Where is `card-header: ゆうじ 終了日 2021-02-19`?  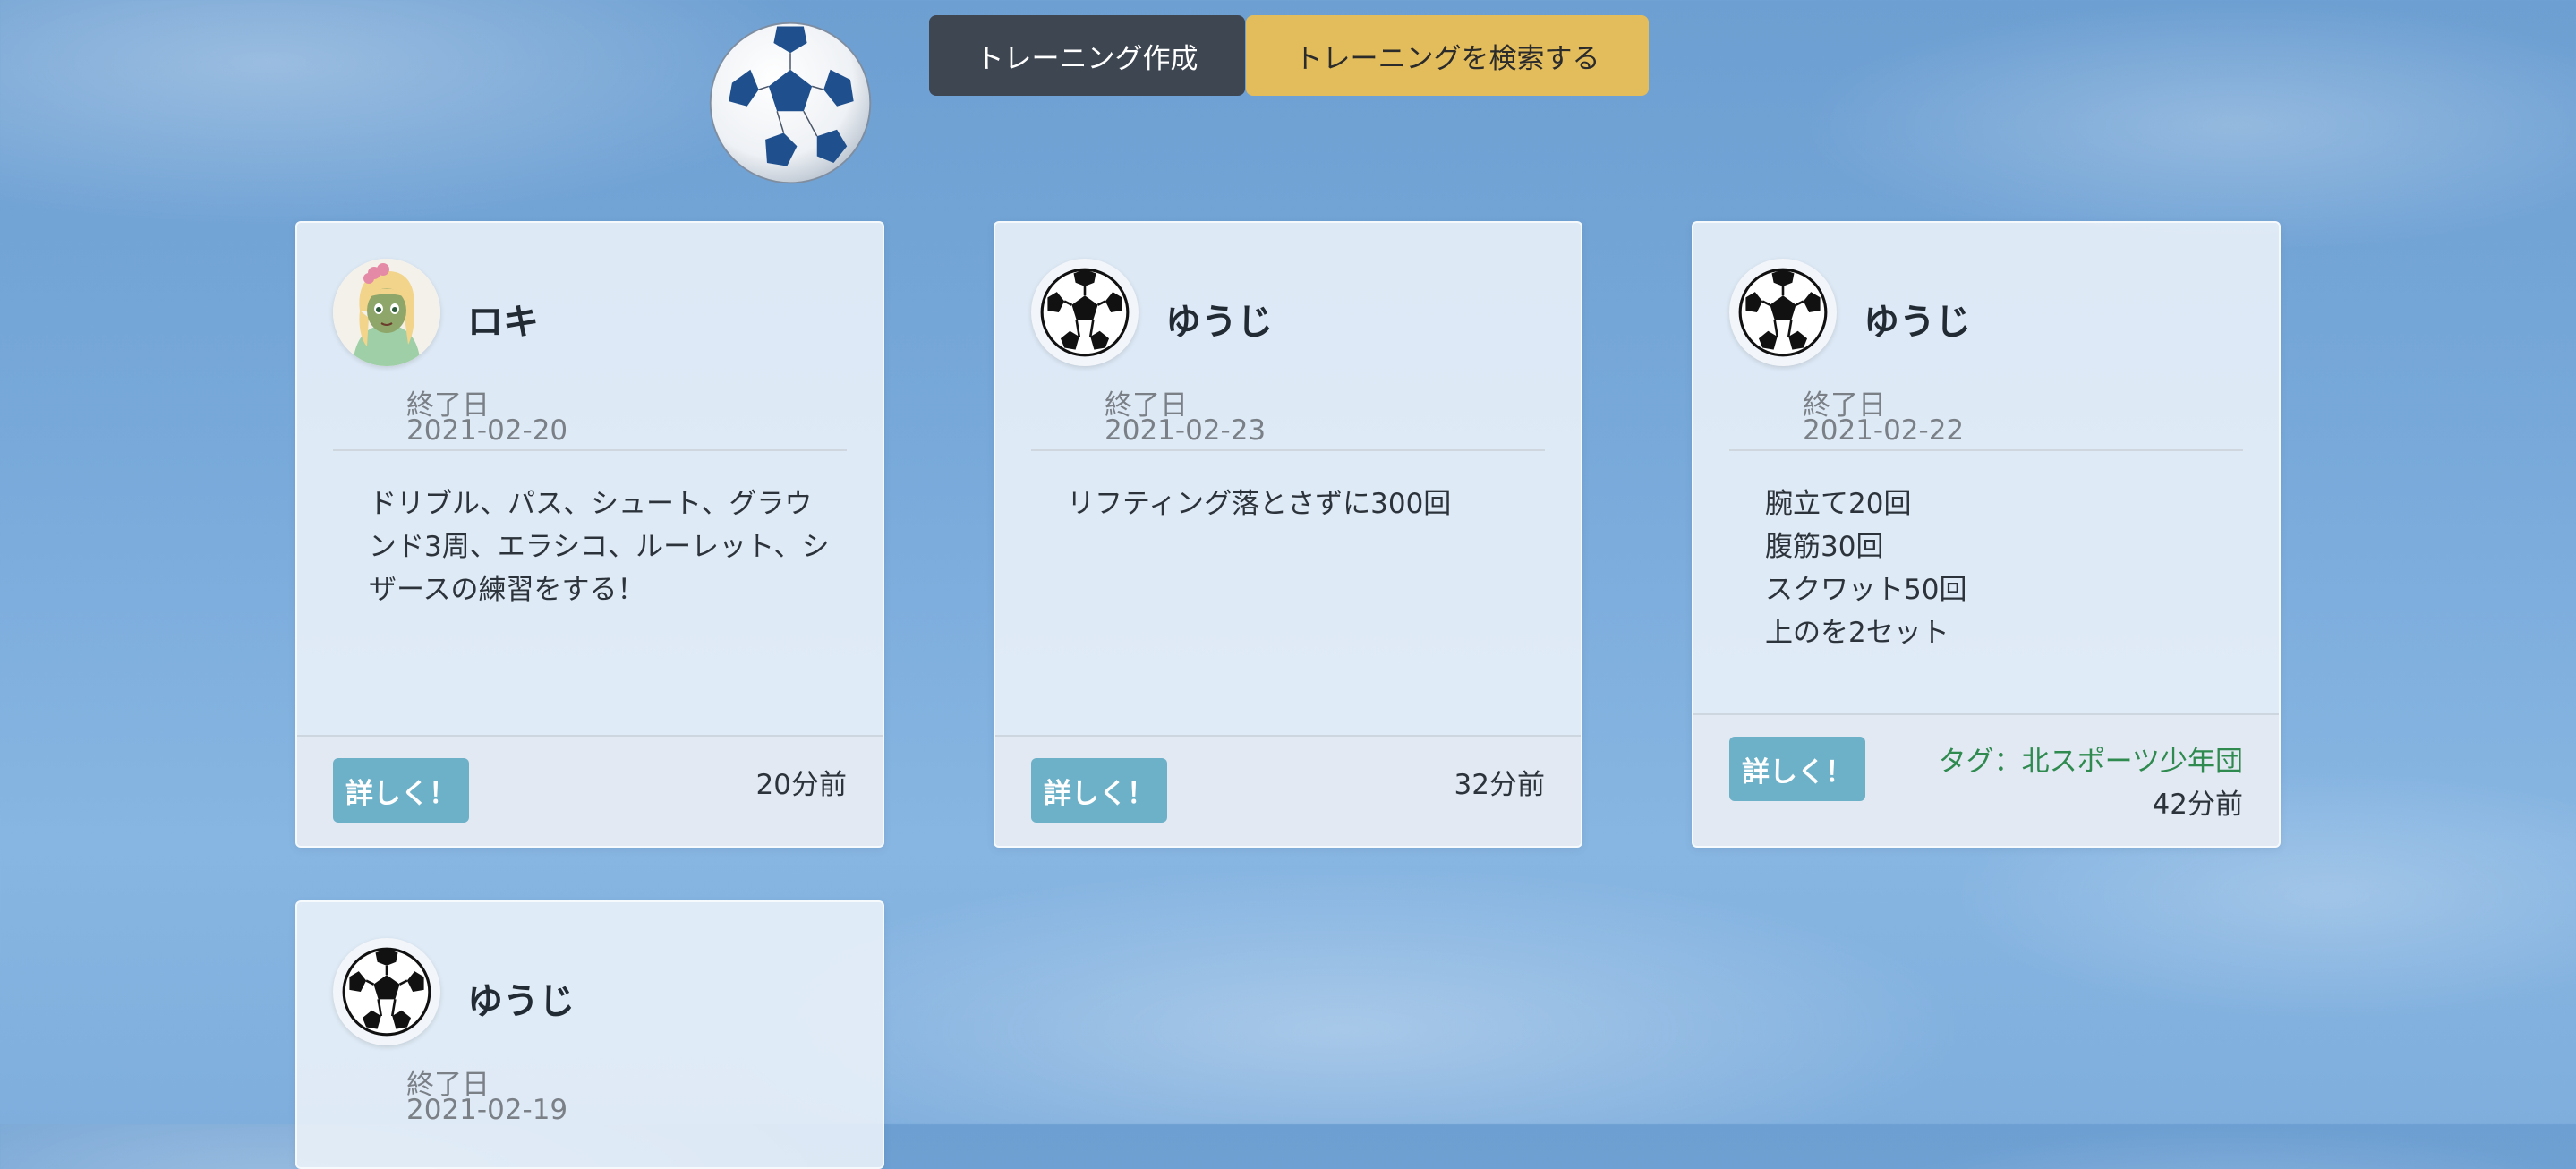
card-header: ゆうじ 終了日 2021-02-19 is located at coordinates (590, 1036).